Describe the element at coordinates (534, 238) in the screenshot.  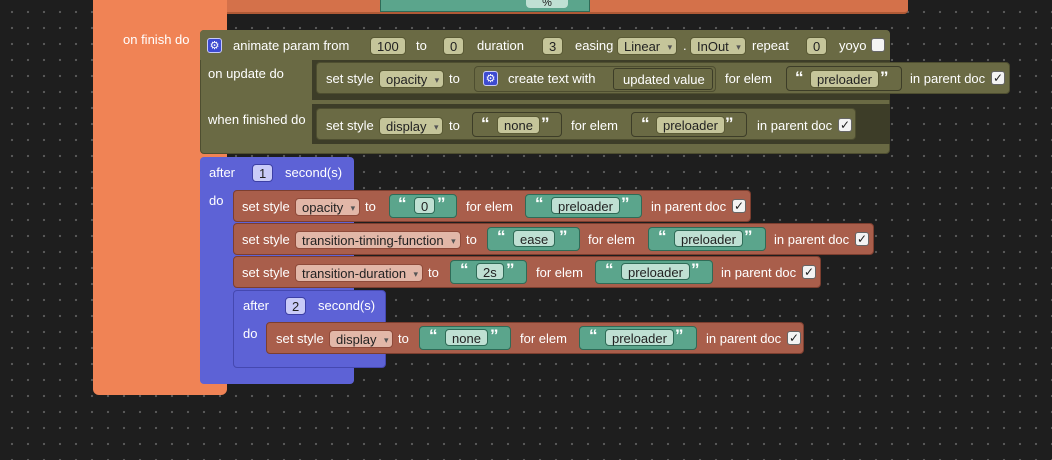
I see `row2-value: ease` at that location.